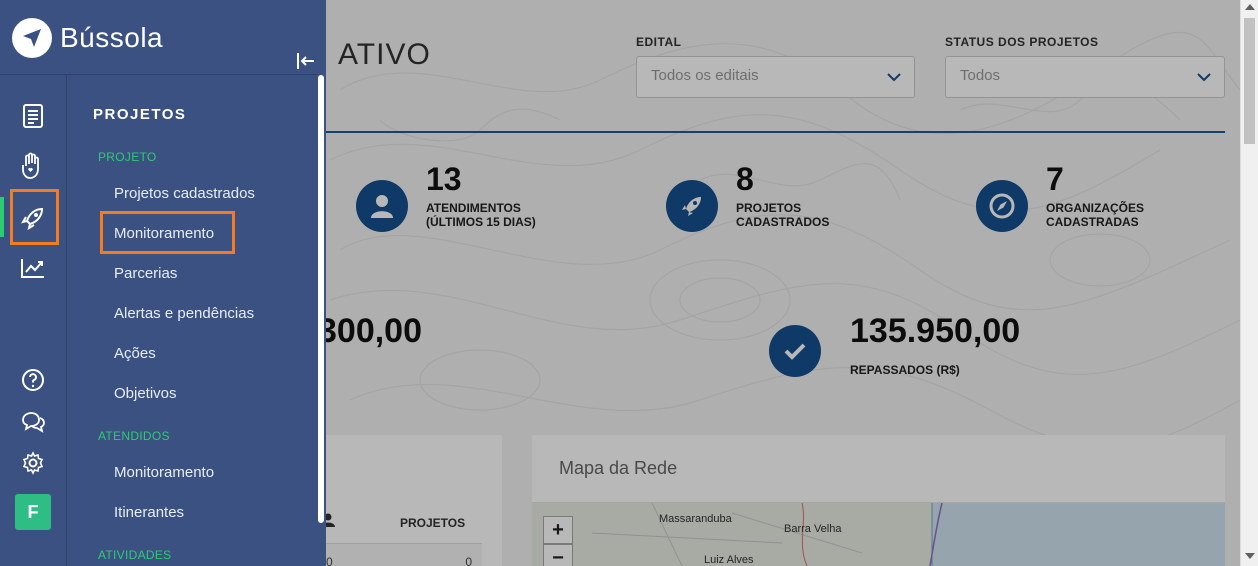 This screenshot has width=1258, height=566. What do you see at coordinates (184, 313) in the screenshot?
I see `menu-item-alertas: Alertas e pendências` at bounding box center [184, 313].